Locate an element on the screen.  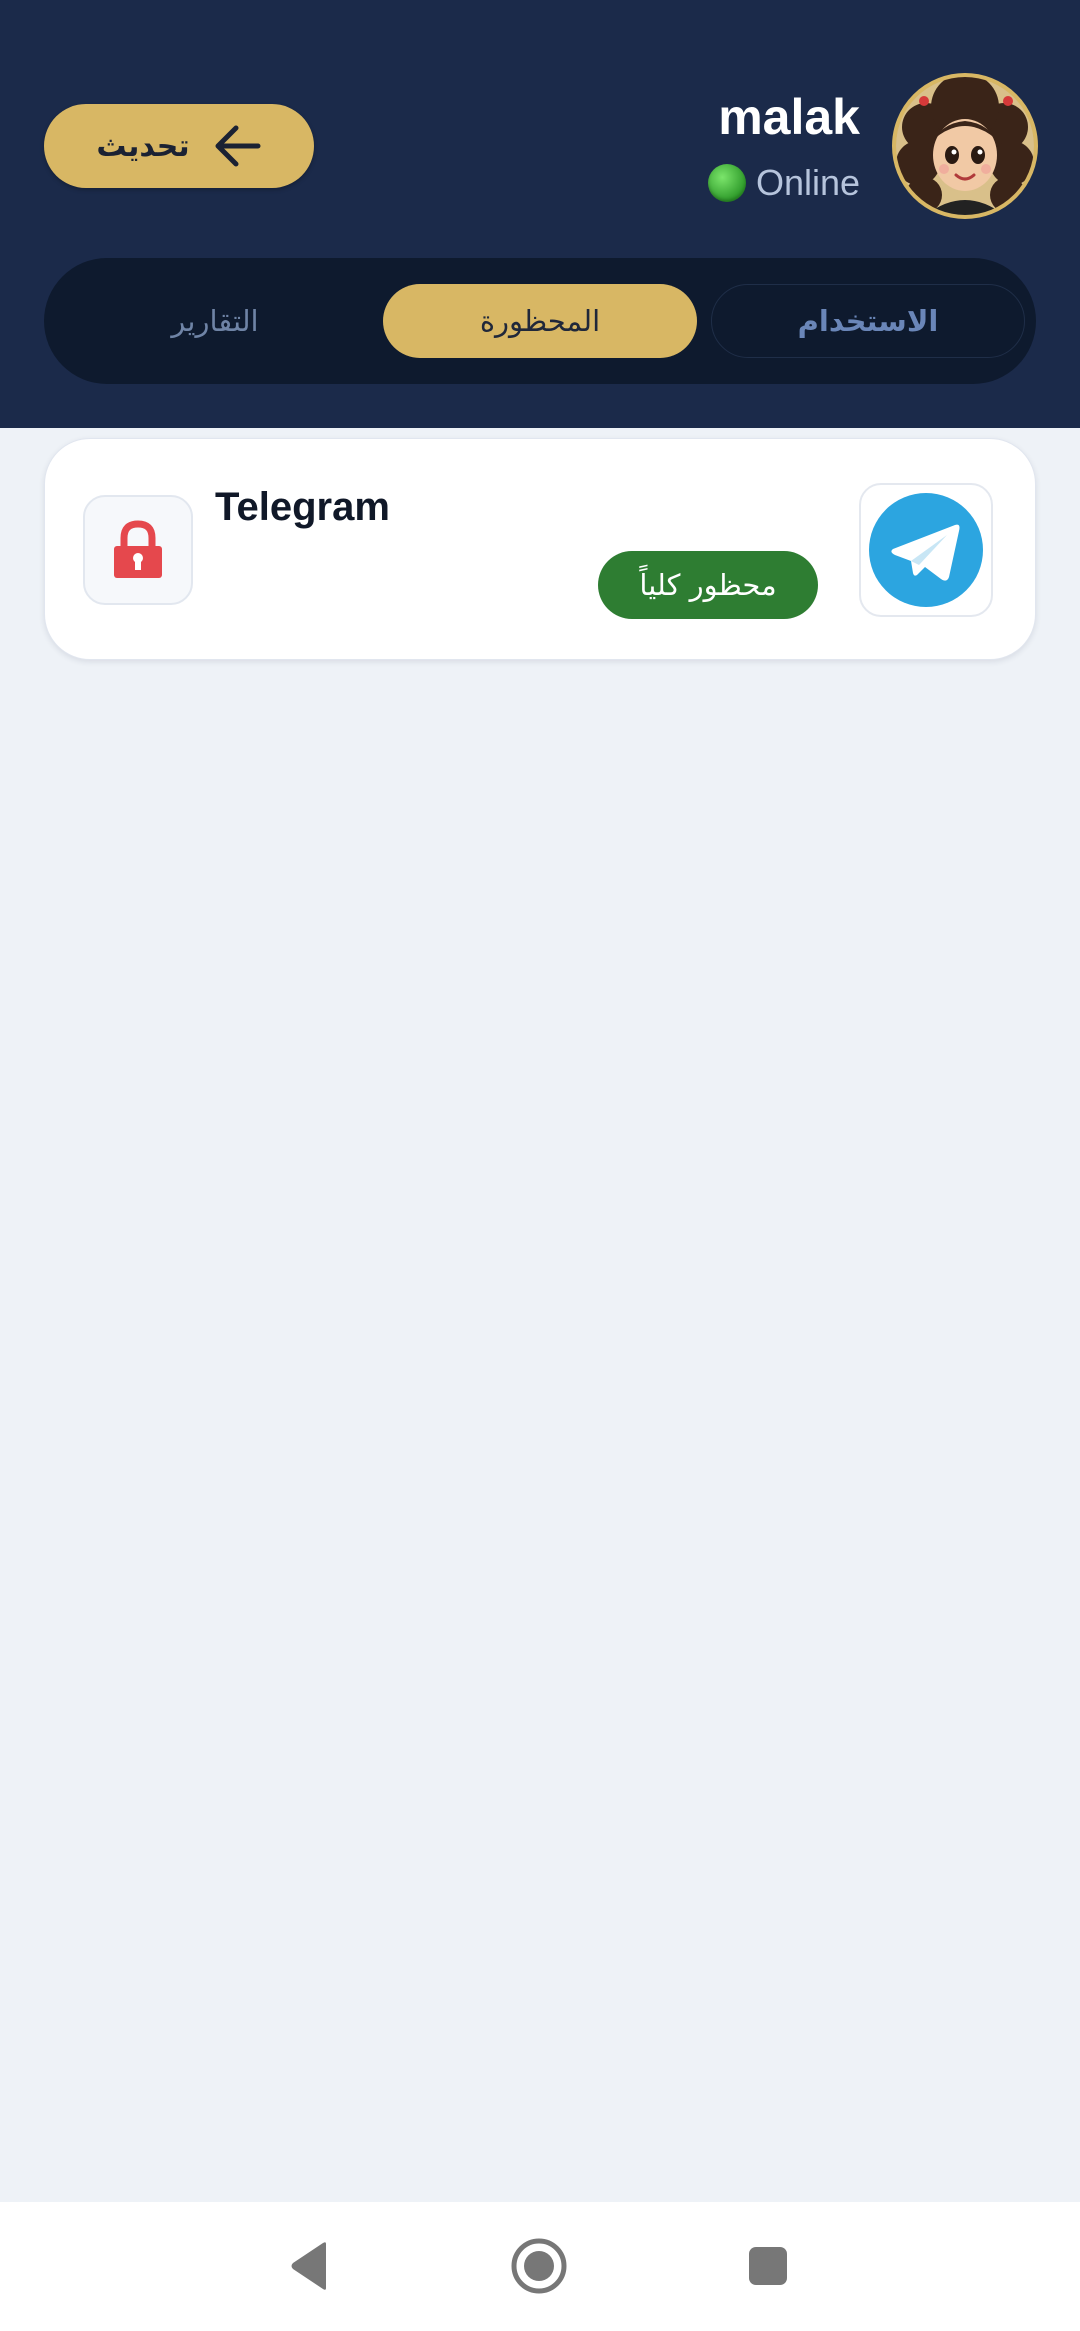
system-nav-bar is located at coordinates (540, 2266).